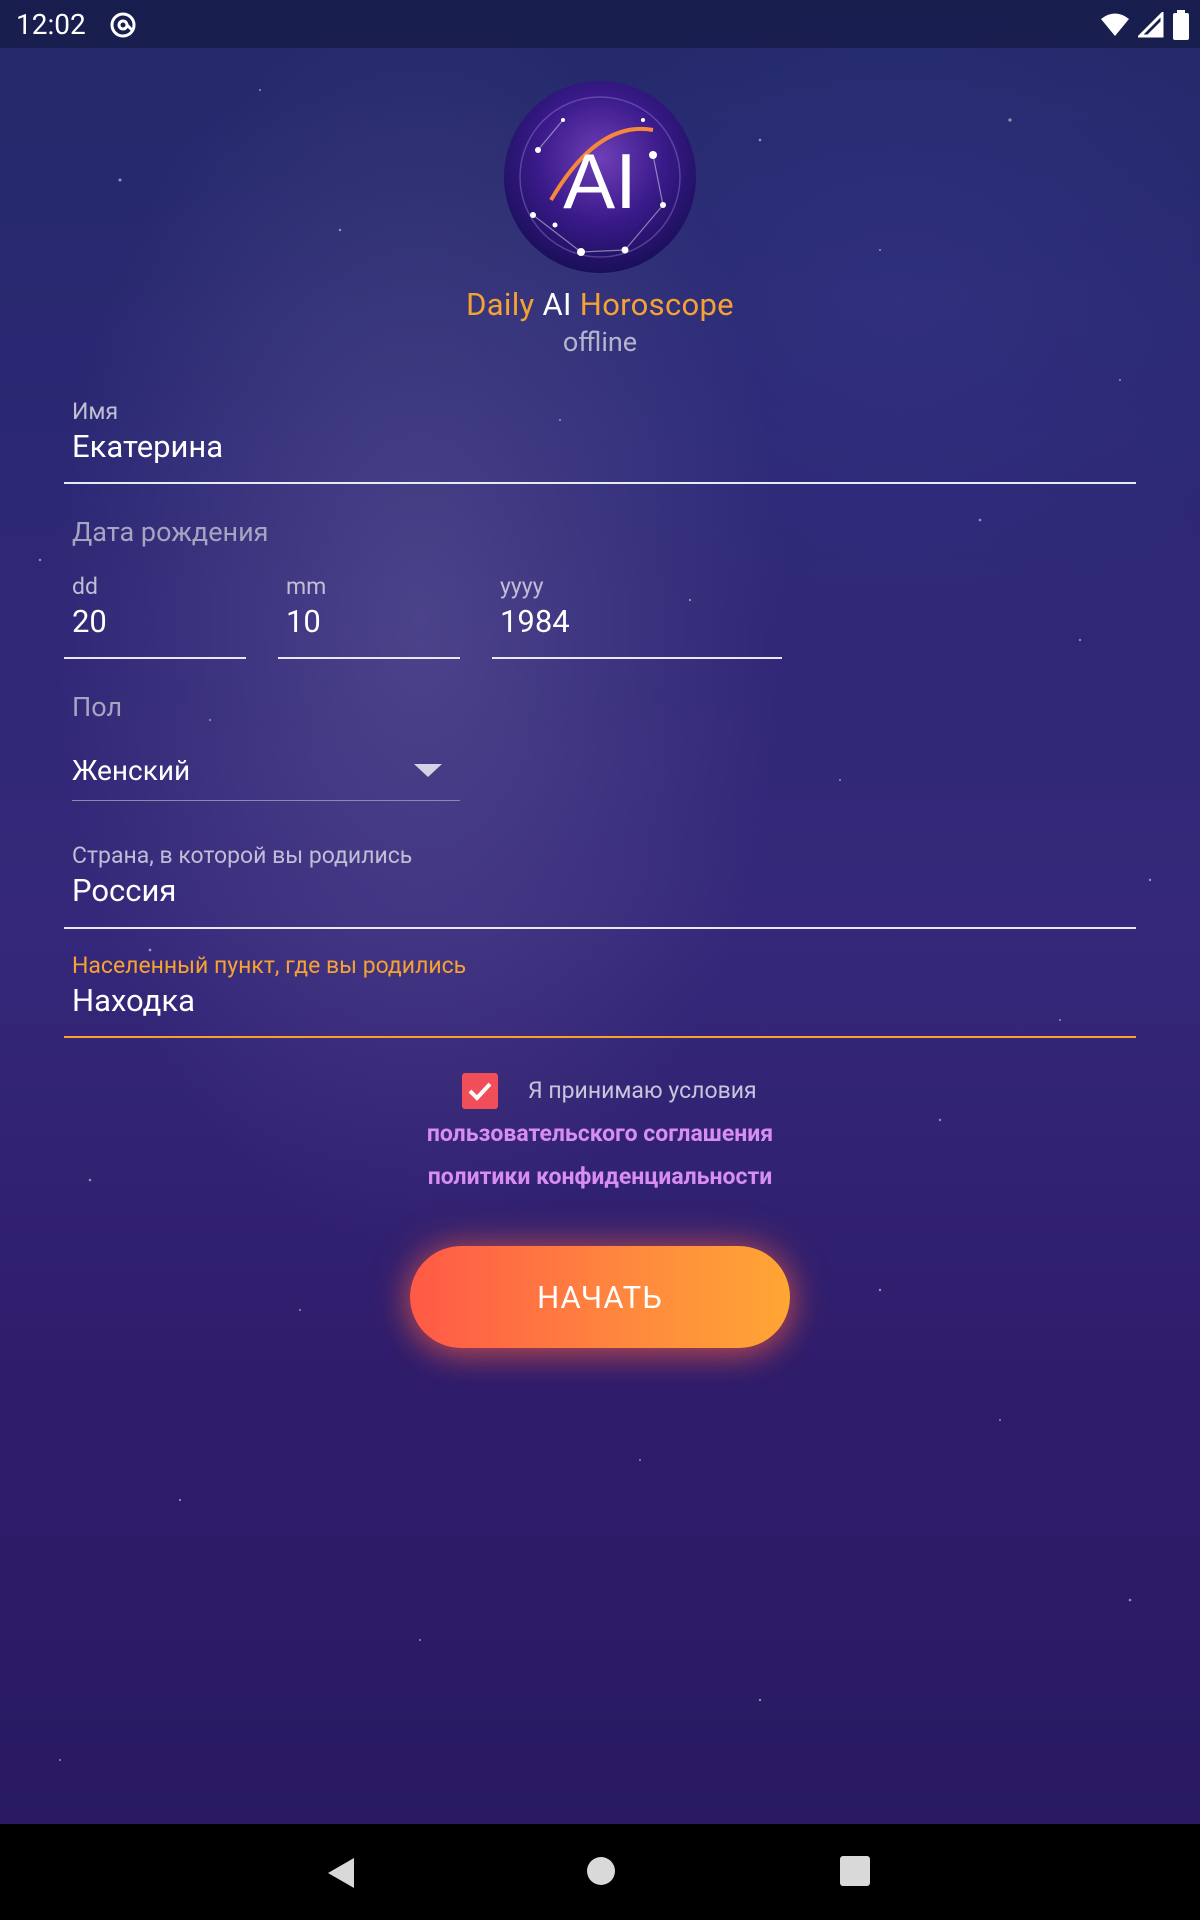 This screenshot has height=1920, width=1200. What do you see at coordinates (133, 1000) in the screenshot?
I see `city-input: Находка` at bounding box center [133, 1000].